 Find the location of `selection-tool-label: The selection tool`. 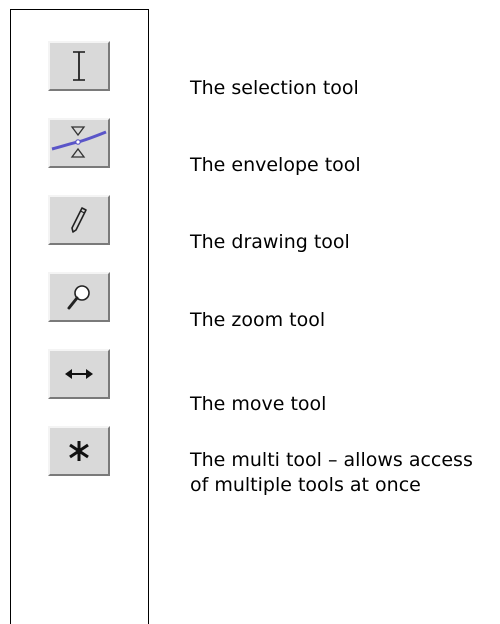

selection-tool-label: The selection tool is located at coordinates (274, 88).